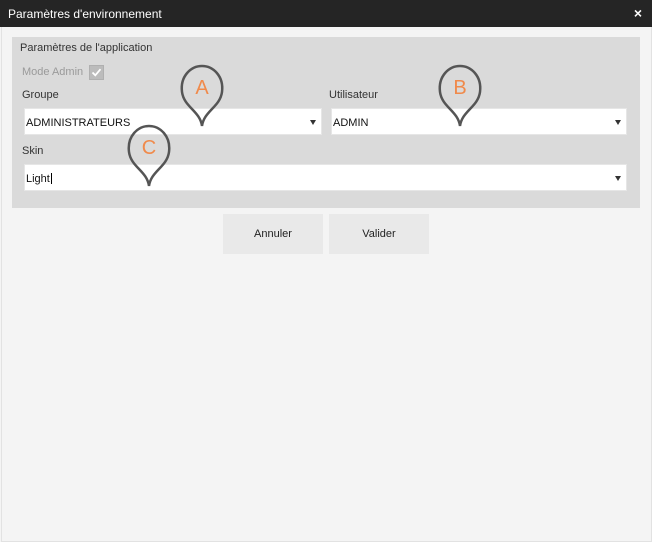 Image resolution: width=652 pixels, height=542 pixels. What do you see at coordinates (325, 177) in the screenshot?
I see `skin-dropdown: Light` at bounding box center [325, 177].